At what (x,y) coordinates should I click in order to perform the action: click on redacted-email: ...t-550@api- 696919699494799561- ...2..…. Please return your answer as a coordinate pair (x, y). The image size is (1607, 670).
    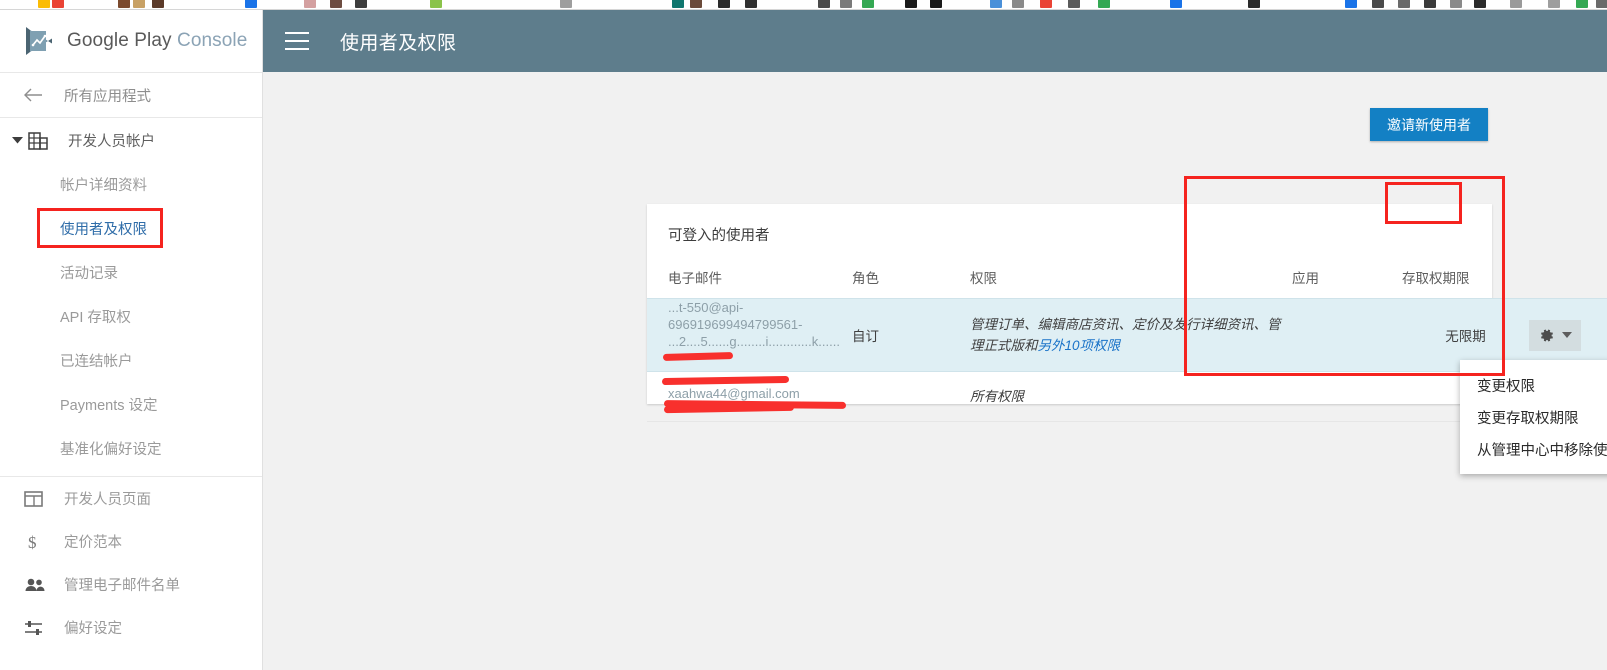
    Looking at the image, I should click on (755, 354).